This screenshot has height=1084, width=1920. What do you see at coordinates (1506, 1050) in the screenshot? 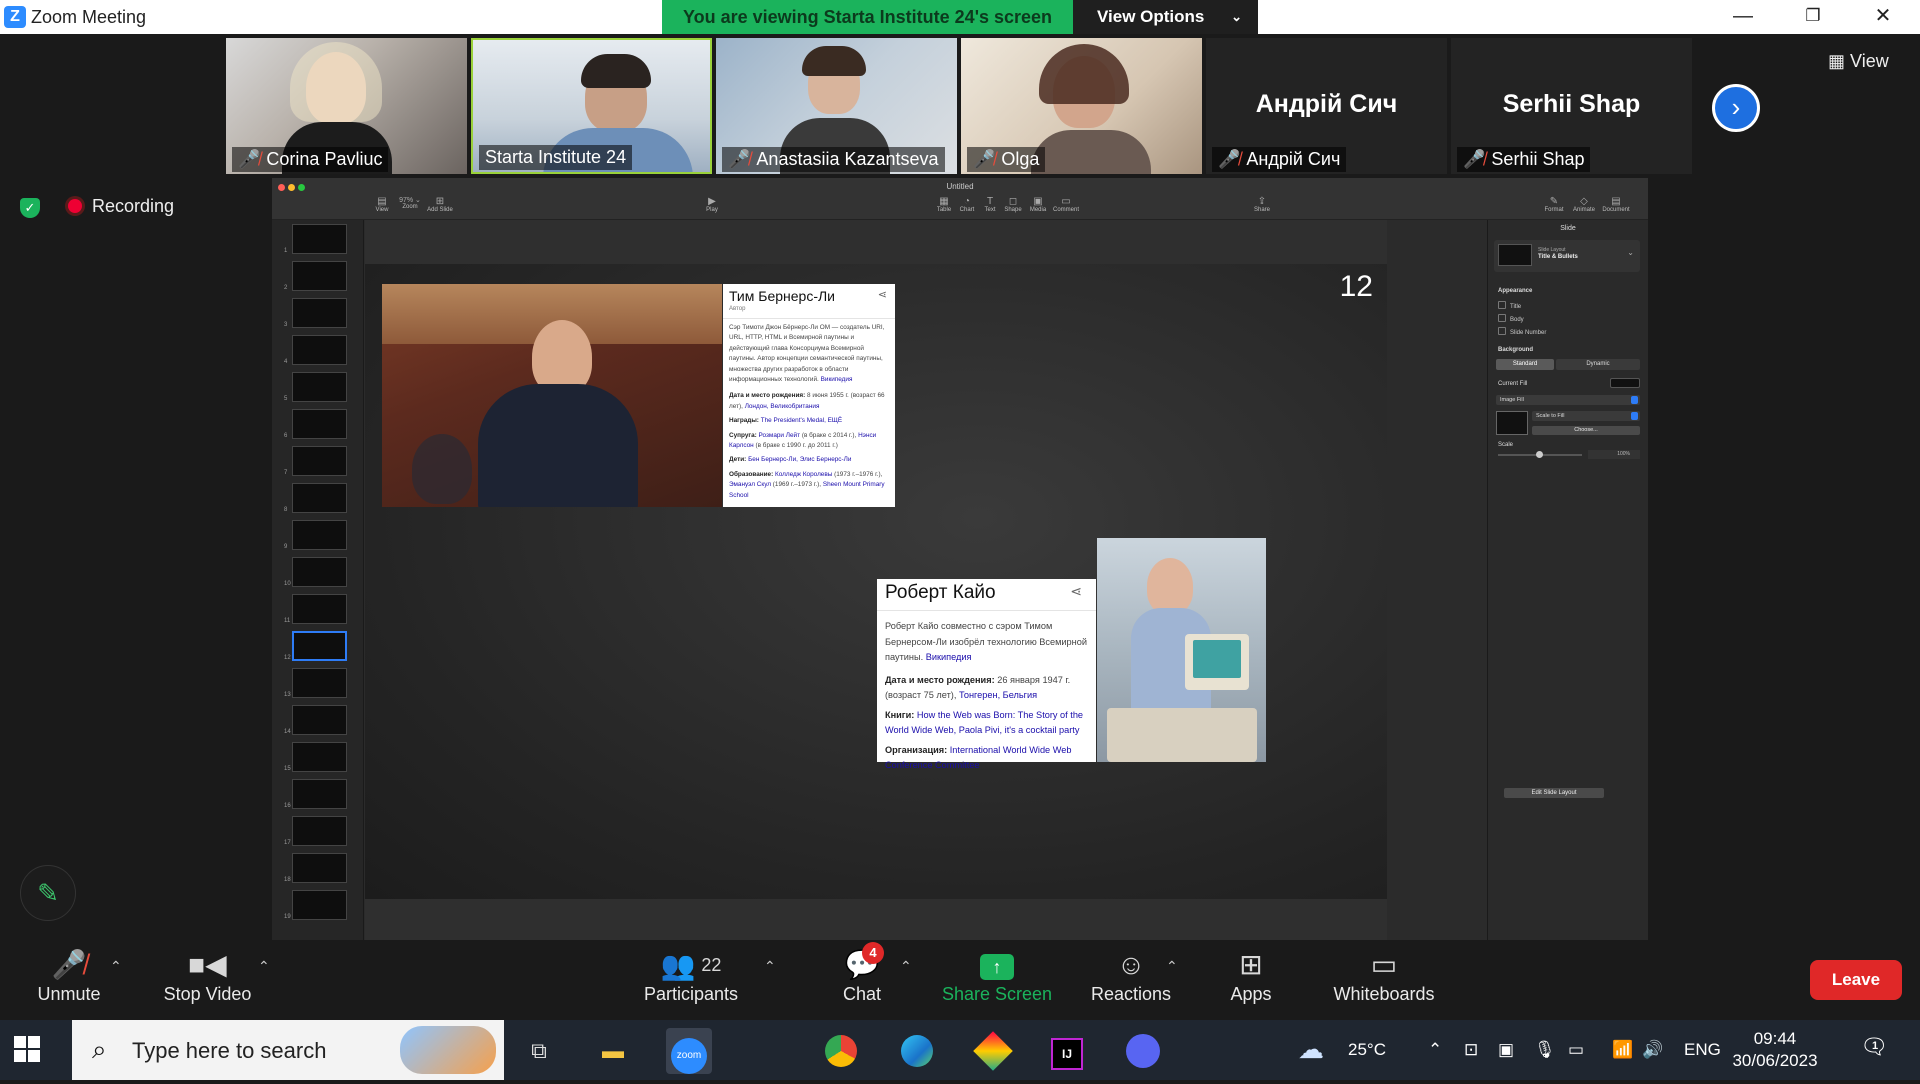
I see `screen-share-icon: ▣` at bounding box center [1506, 1050].